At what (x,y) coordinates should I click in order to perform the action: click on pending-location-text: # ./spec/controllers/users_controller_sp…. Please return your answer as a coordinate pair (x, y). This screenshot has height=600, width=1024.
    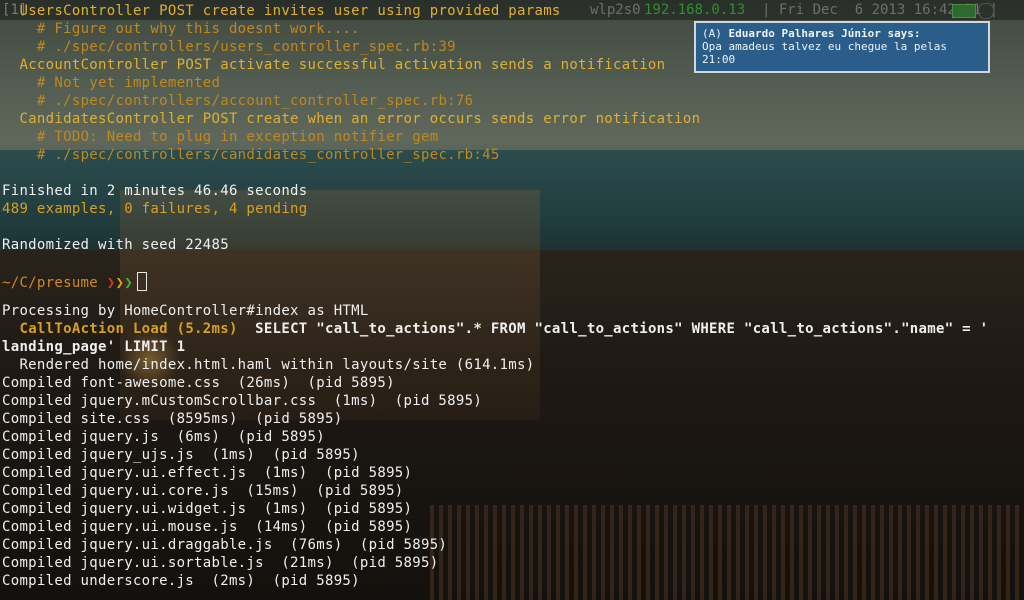
    Looking at the image, I should click on (246, 47).